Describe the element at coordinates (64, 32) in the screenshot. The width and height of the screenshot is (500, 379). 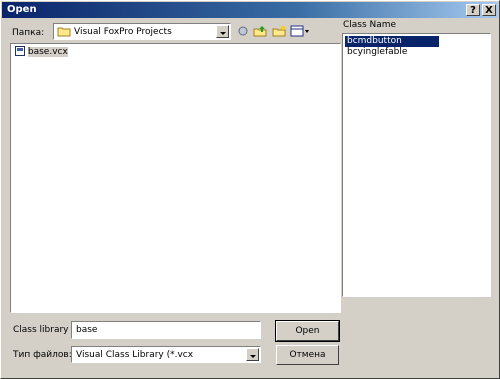
I see `folder-icon` at that location.